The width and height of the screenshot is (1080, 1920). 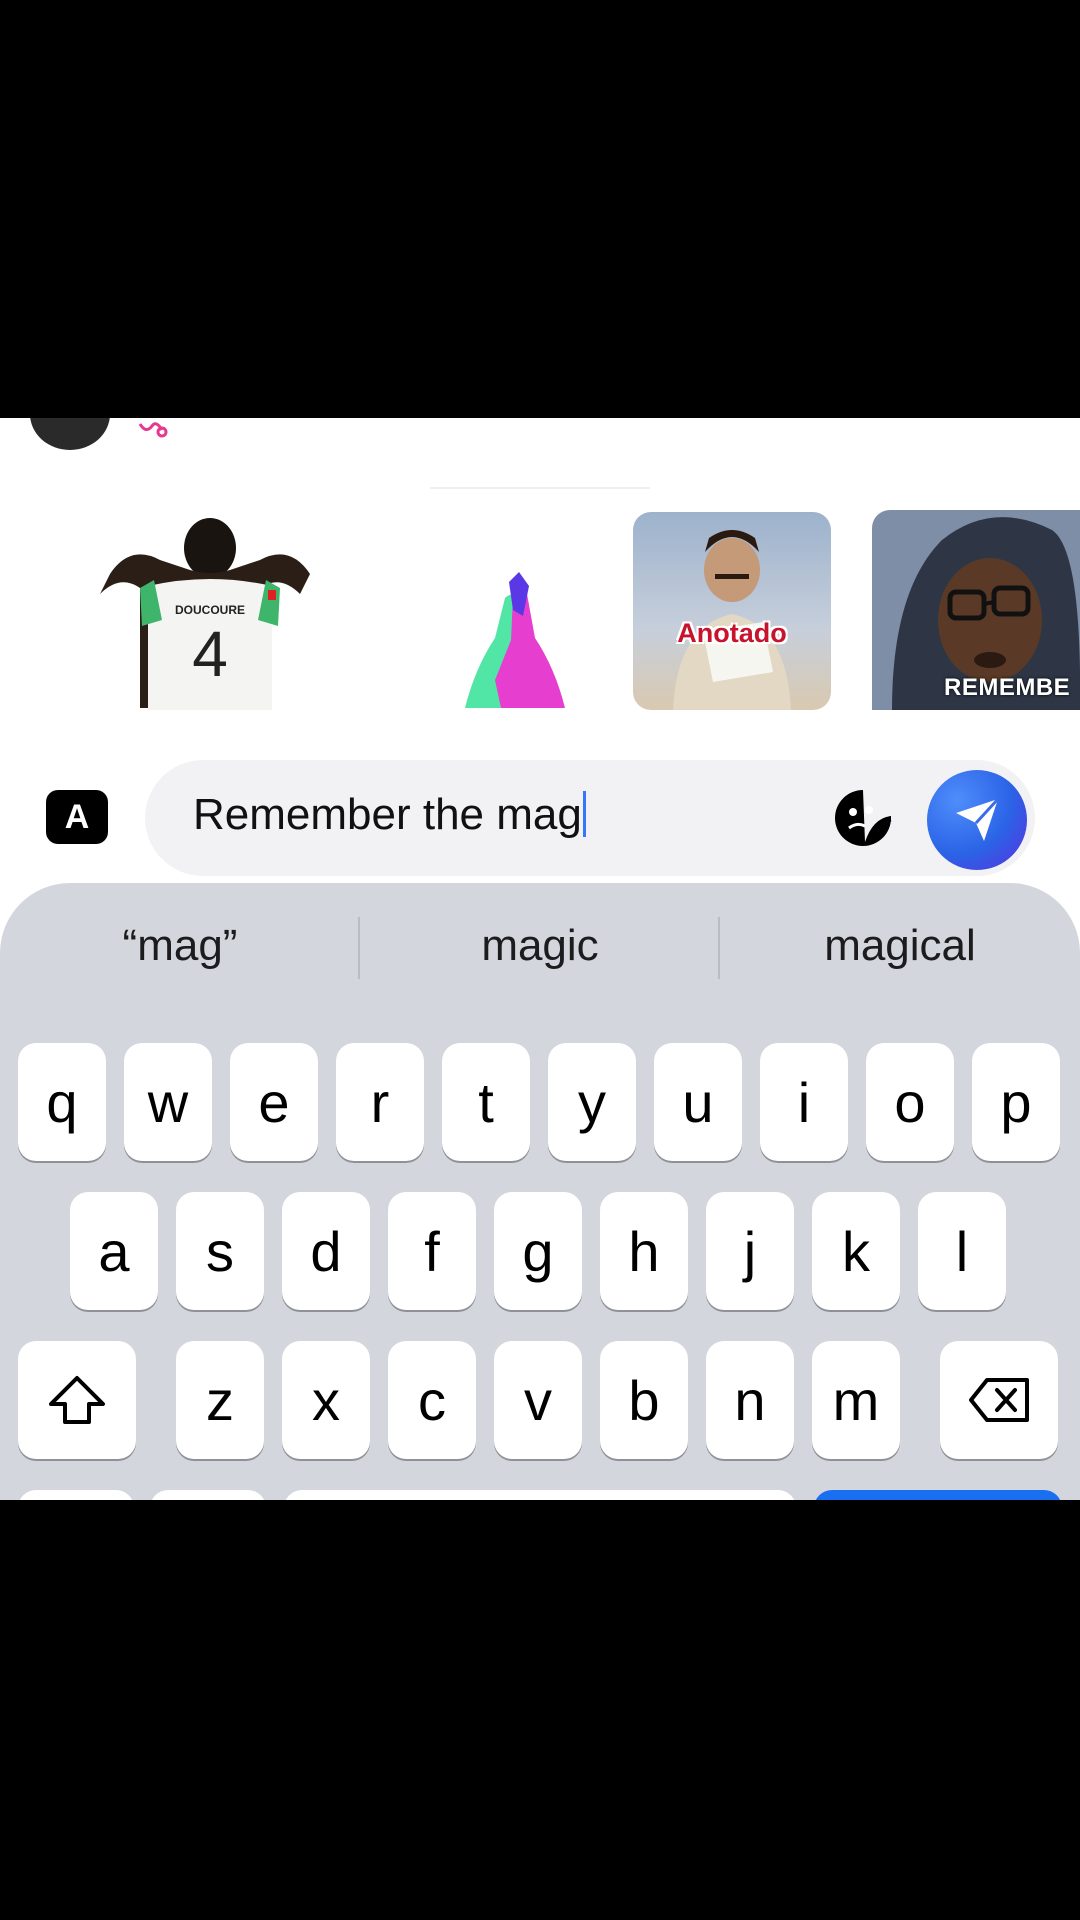 What do you see at coordinates (180, 946) in the screenshot?
I see `suggestion-quoted: “mag”` at bounding box center [180, 946].